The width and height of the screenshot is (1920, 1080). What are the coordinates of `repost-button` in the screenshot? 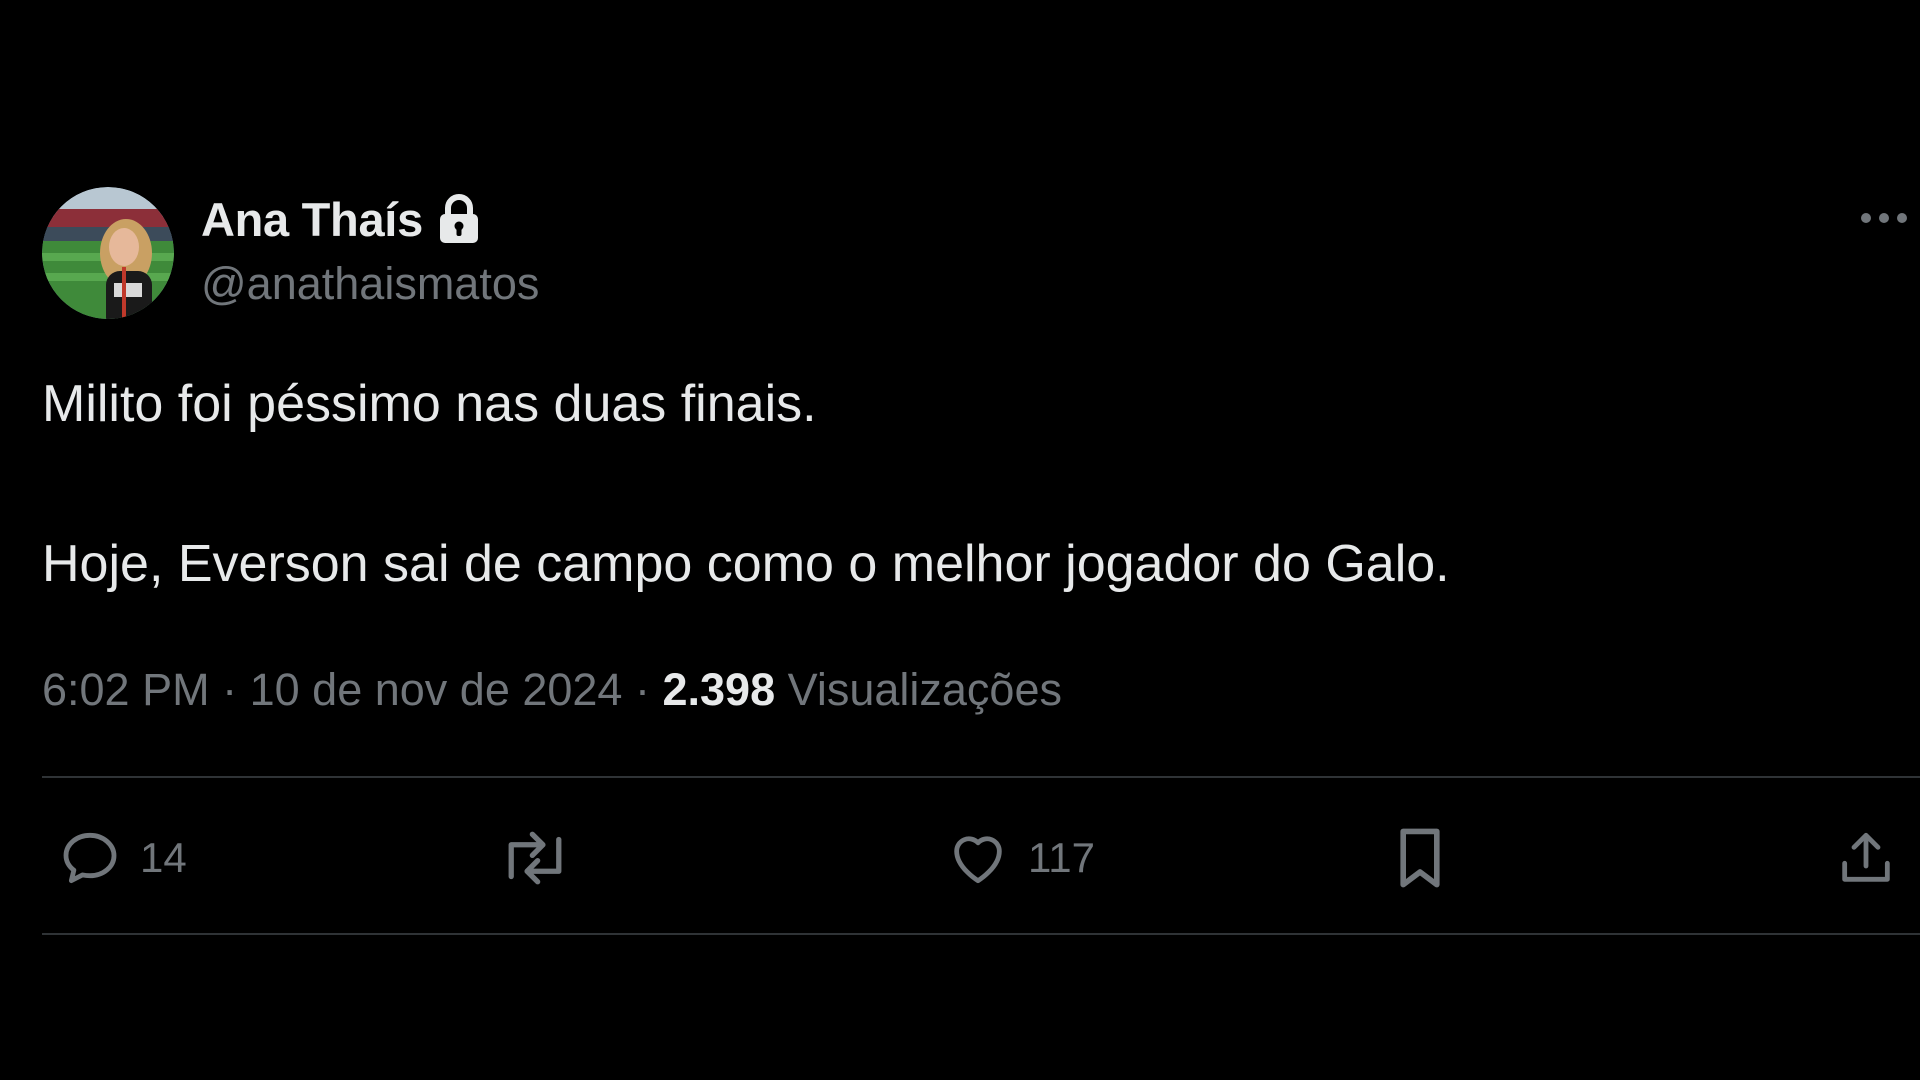 It's located at (535, 858).